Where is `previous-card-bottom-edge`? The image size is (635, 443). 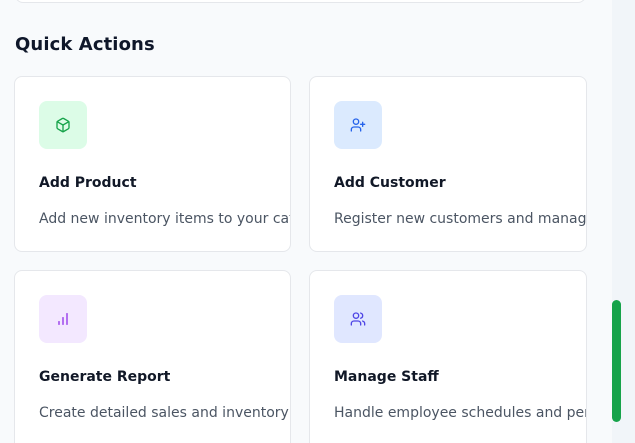 previous-card-bottom-edge is located at coordinates (300, 1).